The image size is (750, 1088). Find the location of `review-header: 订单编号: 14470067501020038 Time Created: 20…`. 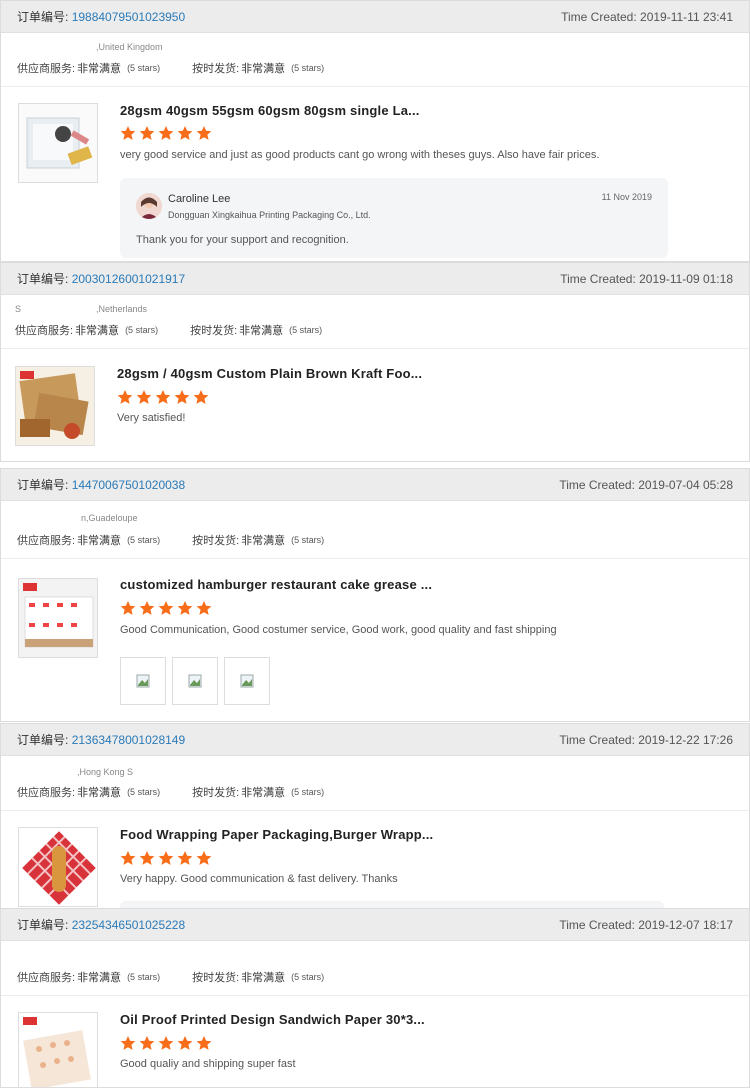

review-header: 订单编号: 14470067501020038 Time Created: 20… is located at coordinates (375, 485).